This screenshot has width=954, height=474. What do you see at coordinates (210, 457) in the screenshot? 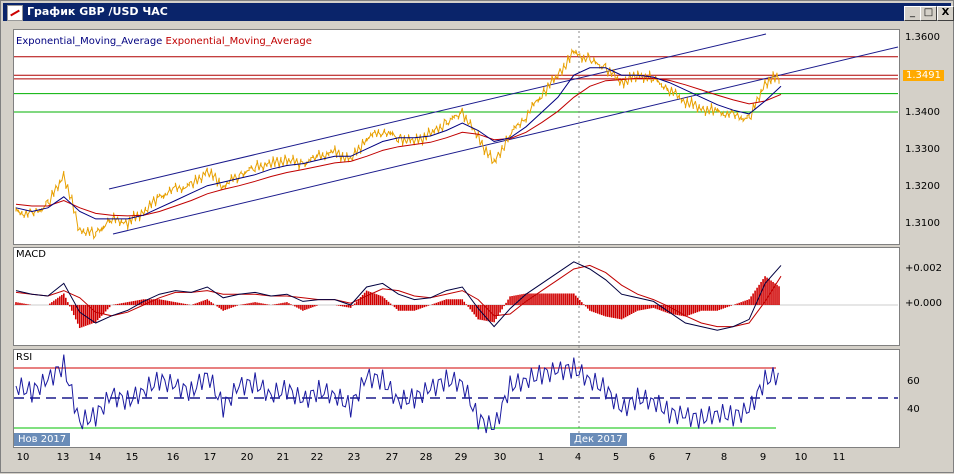
I see `x-tick-label: 17` at bounding box center [210, 457].